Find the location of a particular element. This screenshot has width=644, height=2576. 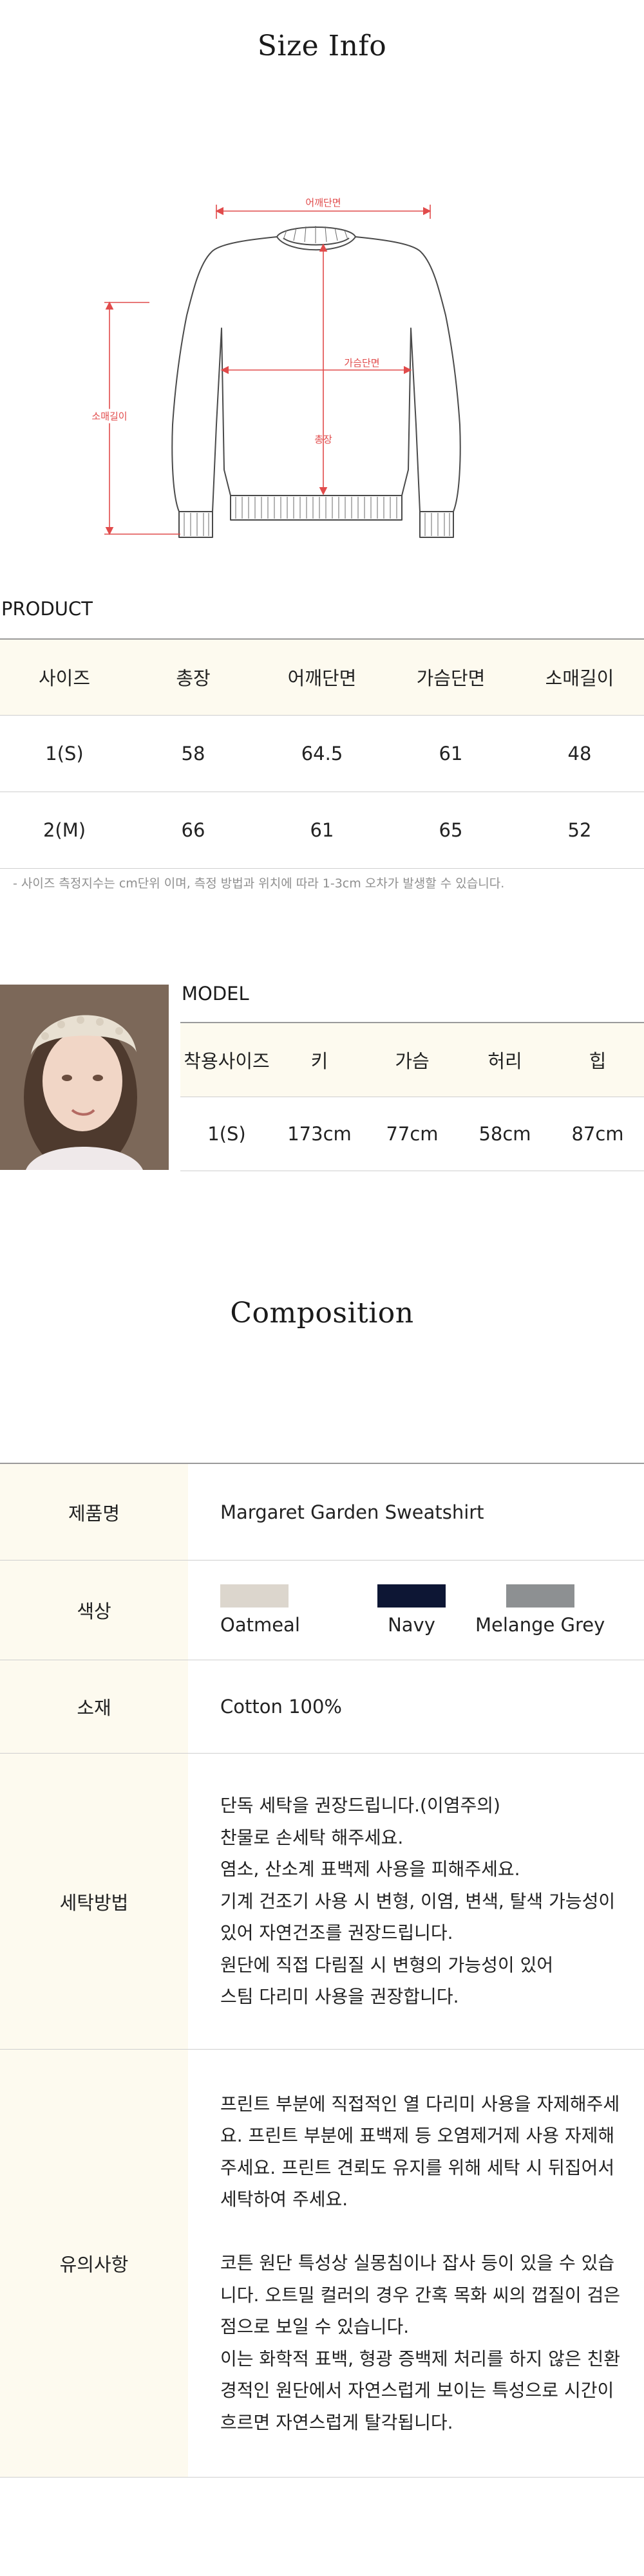

header-length: 총장 is located at coordinates (193, 677).